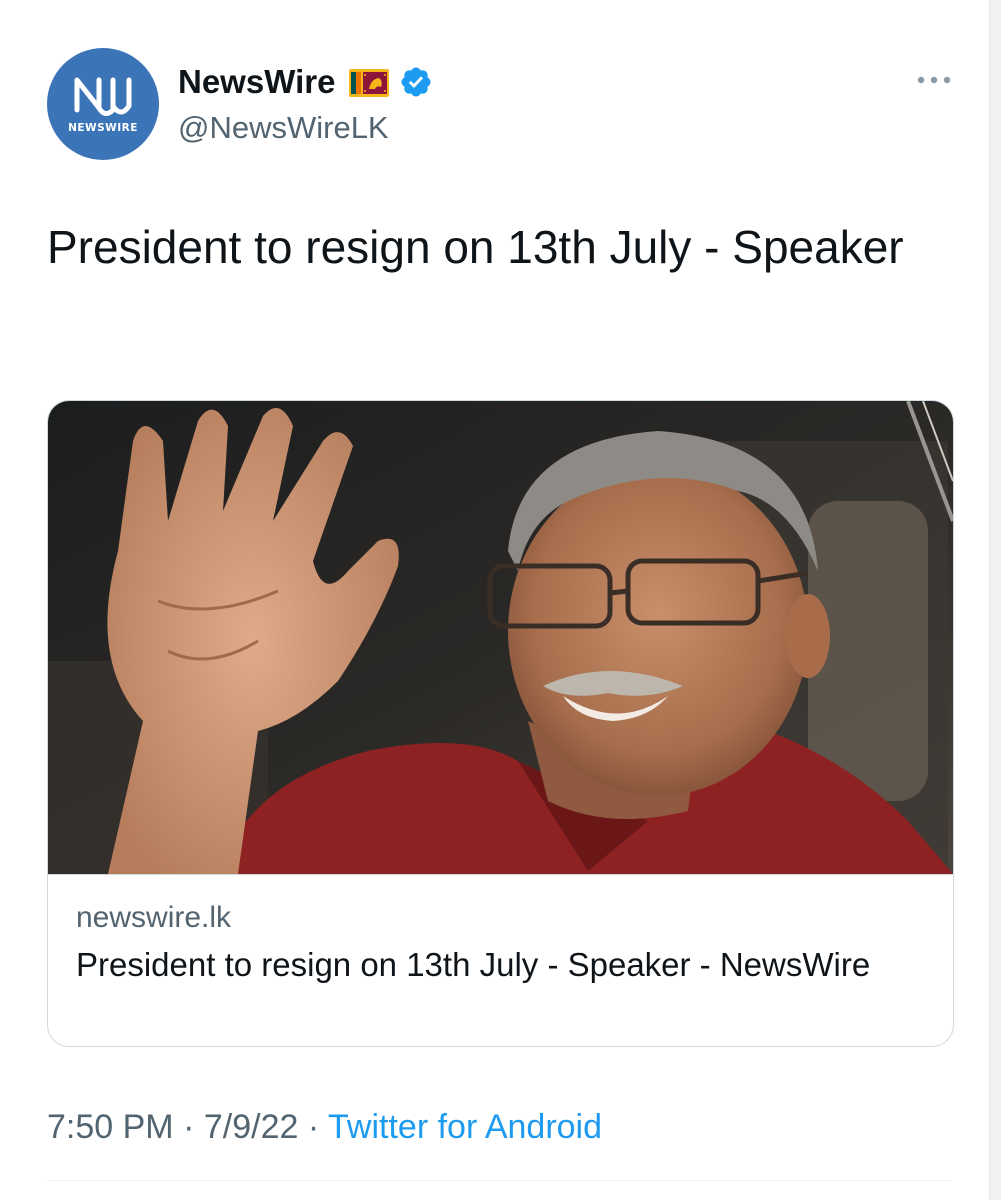  Describe the element at coordinates (256, 82) in the screenshot. I see `author-display-name: NewsWire` at that location.